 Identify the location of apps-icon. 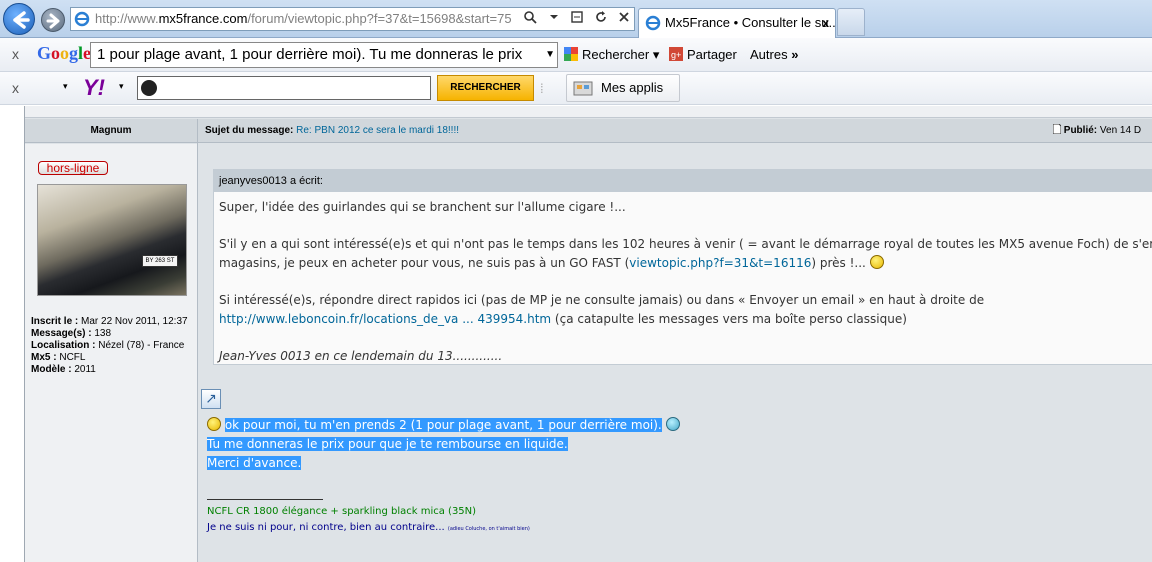
(583, 88).